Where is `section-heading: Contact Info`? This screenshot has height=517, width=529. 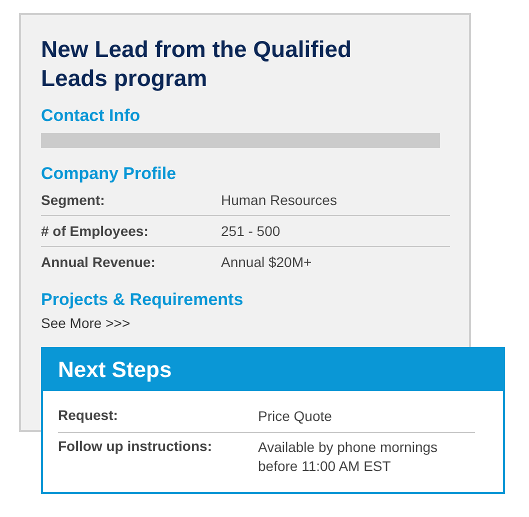
section-heading: Contact Info is located at coordinates (91, 116).